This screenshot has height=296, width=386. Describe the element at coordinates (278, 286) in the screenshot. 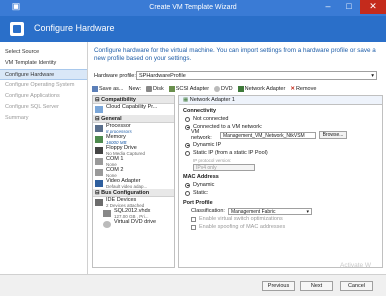

I see `previous-button: Previous` at that location.